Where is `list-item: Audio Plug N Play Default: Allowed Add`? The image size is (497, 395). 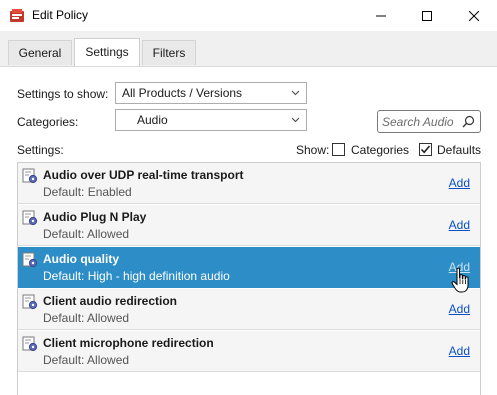 list-item: Audio Plug N Play Default: Allowed Add is located at coordinates (249, 225).